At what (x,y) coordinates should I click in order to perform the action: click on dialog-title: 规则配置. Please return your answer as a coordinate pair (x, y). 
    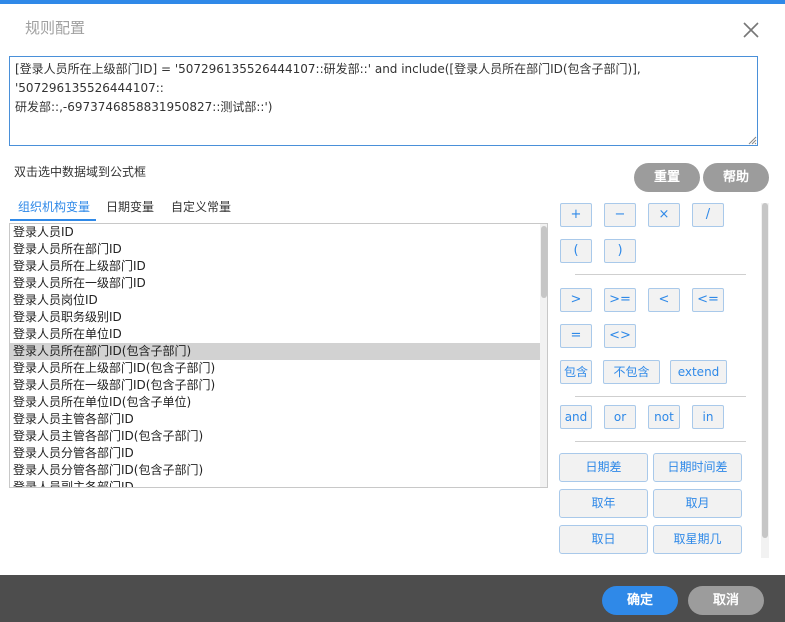
    Looking at the image, I should click on (55, 28).